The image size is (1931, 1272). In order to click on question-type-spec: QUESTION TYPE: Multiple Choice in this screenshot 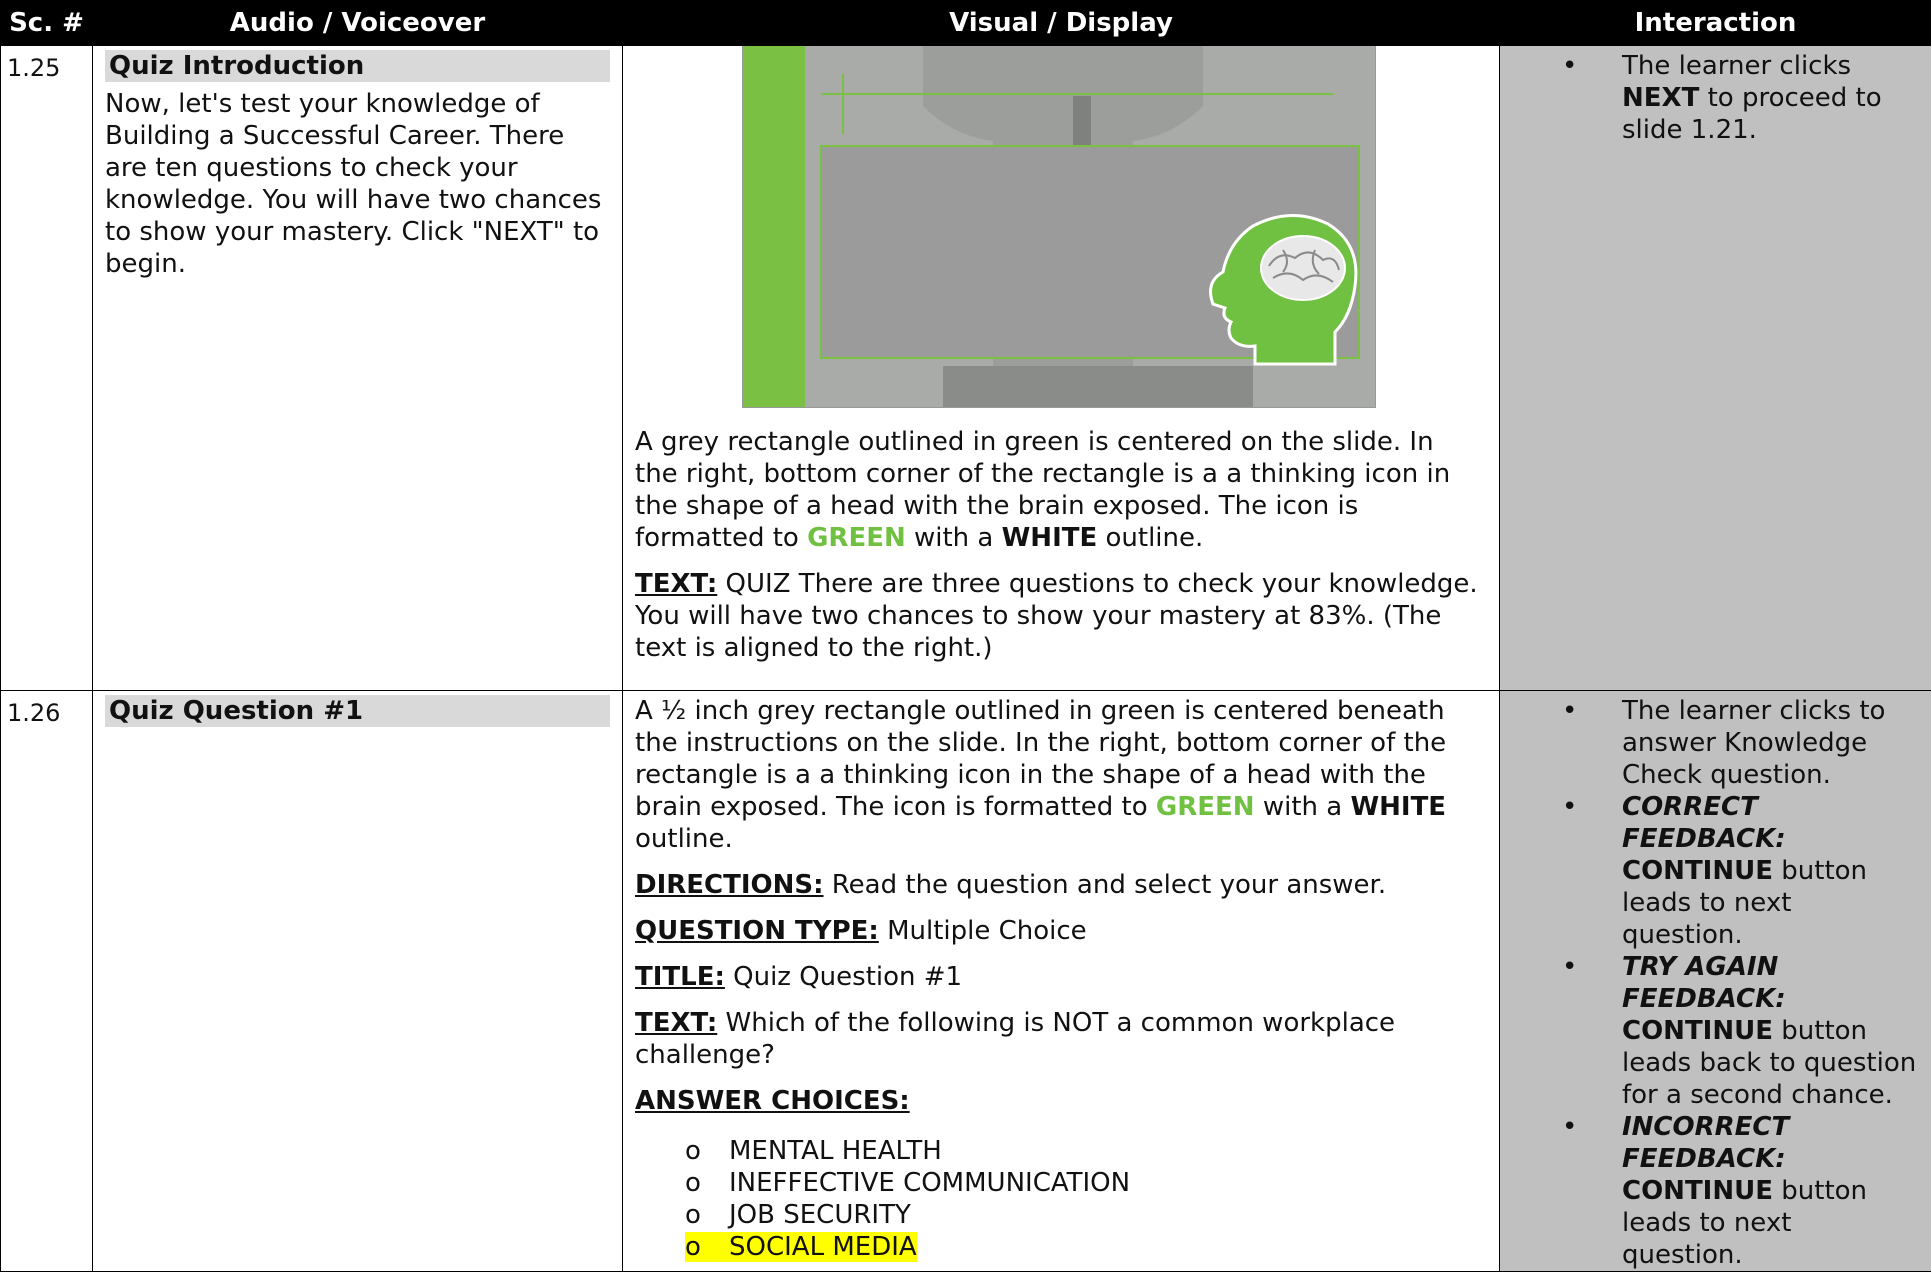, I will do `click(1058, 931)`.